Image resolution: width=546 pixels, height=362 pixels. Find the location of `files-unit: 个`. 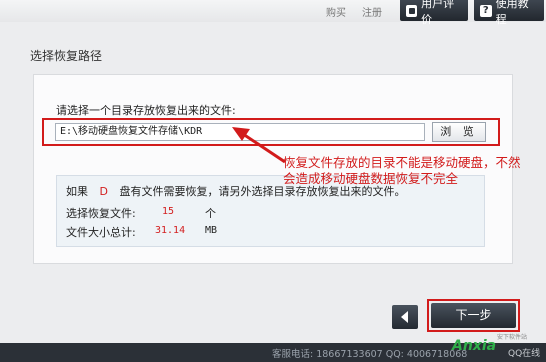

files-unit: 个 is located at coordinates (210, 213).